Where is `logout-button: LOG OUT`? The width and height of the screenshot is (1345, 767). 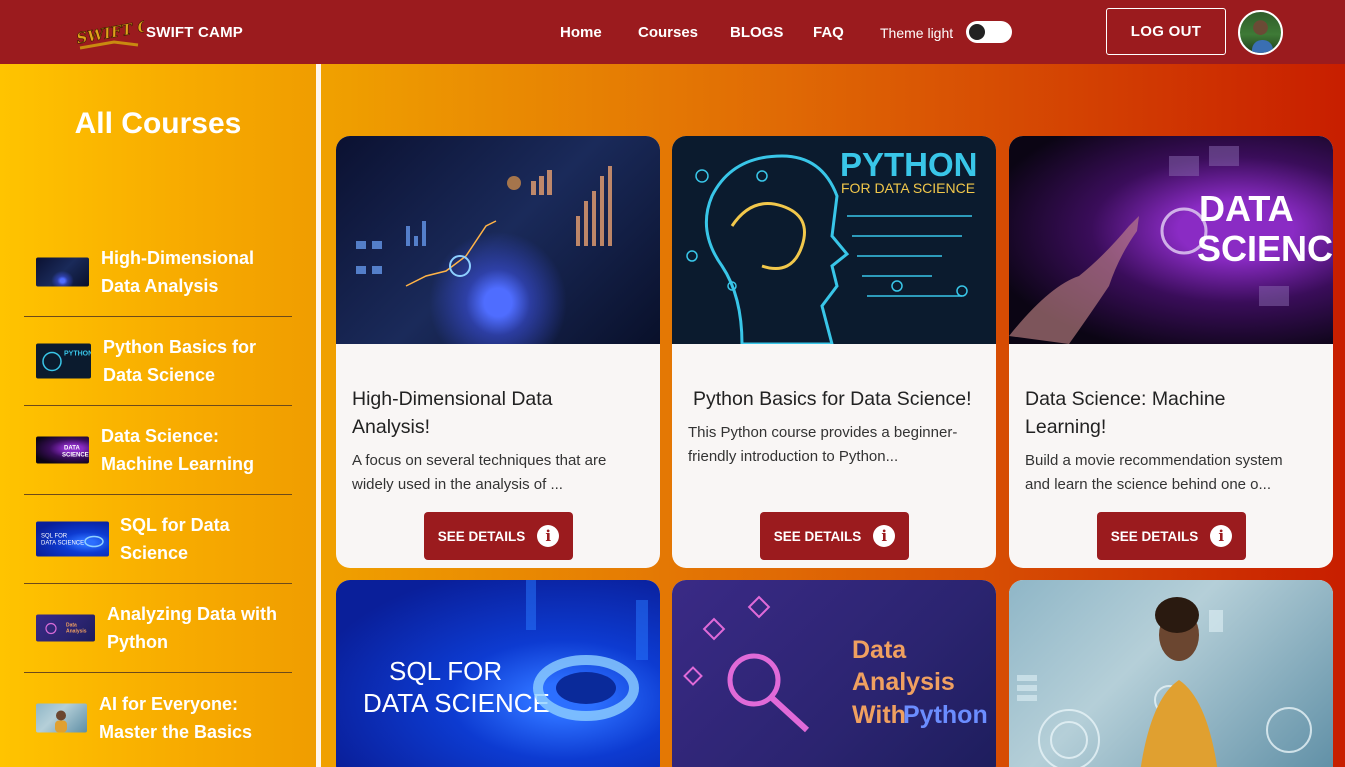 logout-button: LOG OUT is located at coordinates (1166, 31).